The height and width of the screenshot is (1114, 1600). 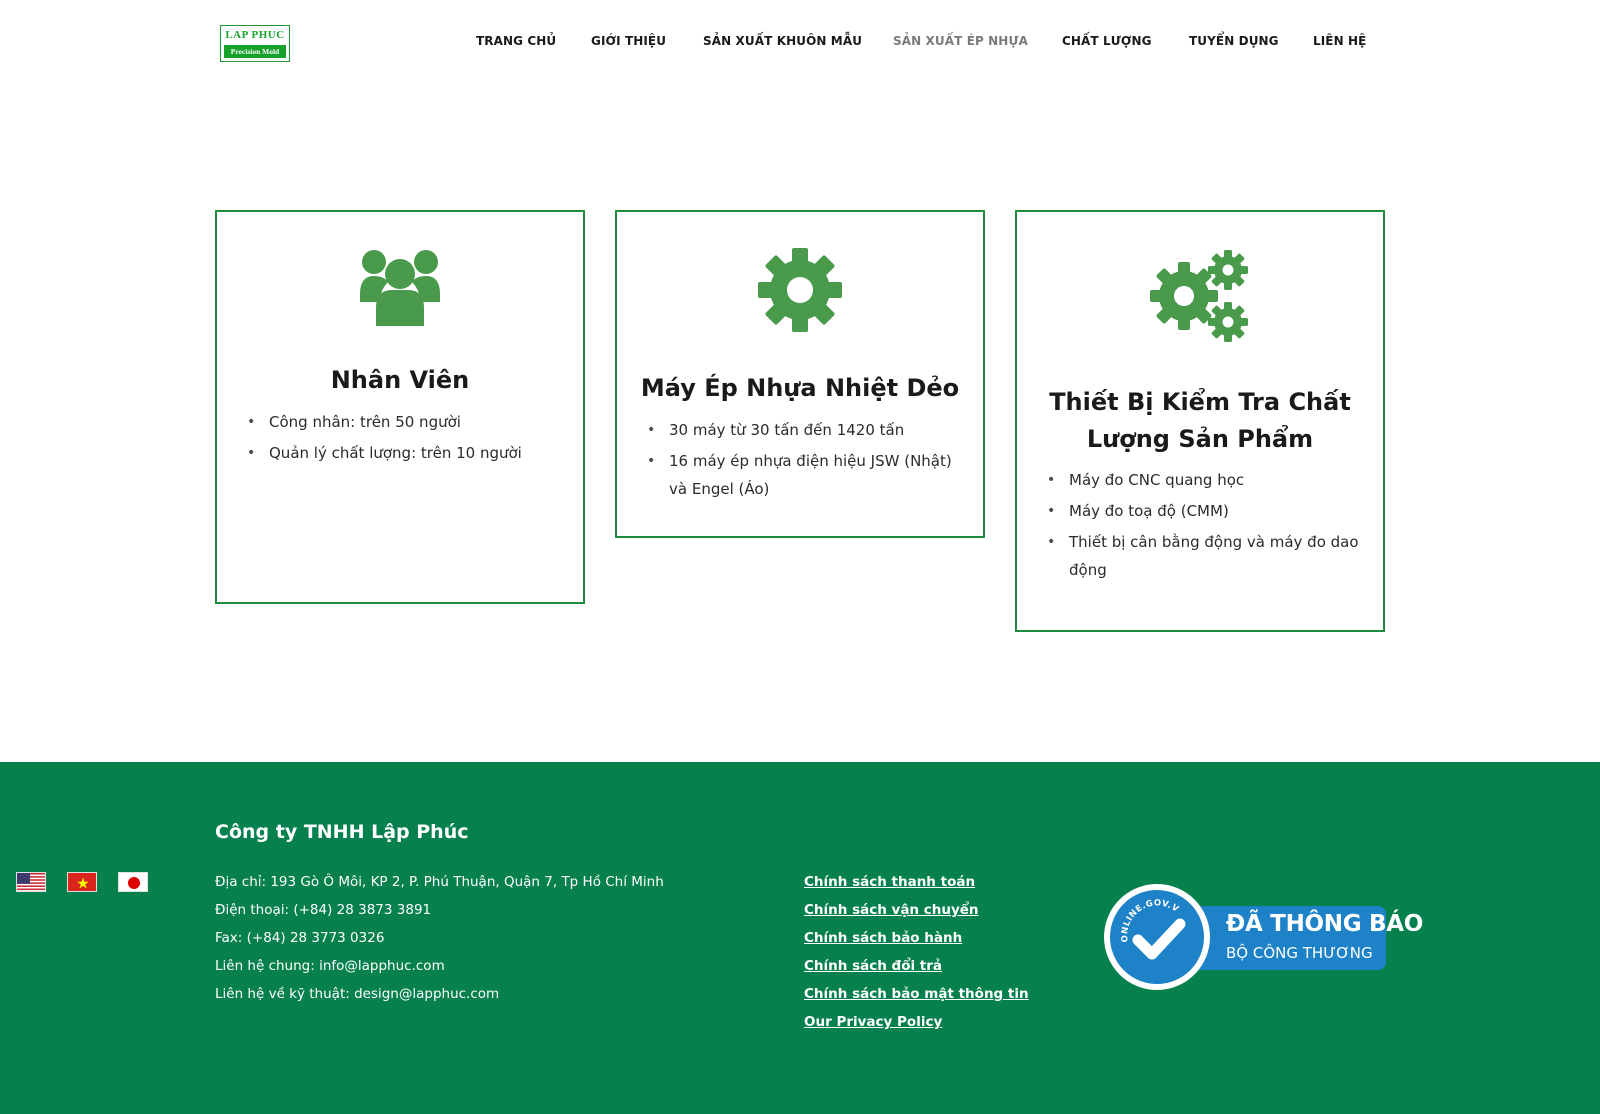 I want to click on badge-check-circle: ONLINE.GOV.VN, so click(x=1157, y=937).